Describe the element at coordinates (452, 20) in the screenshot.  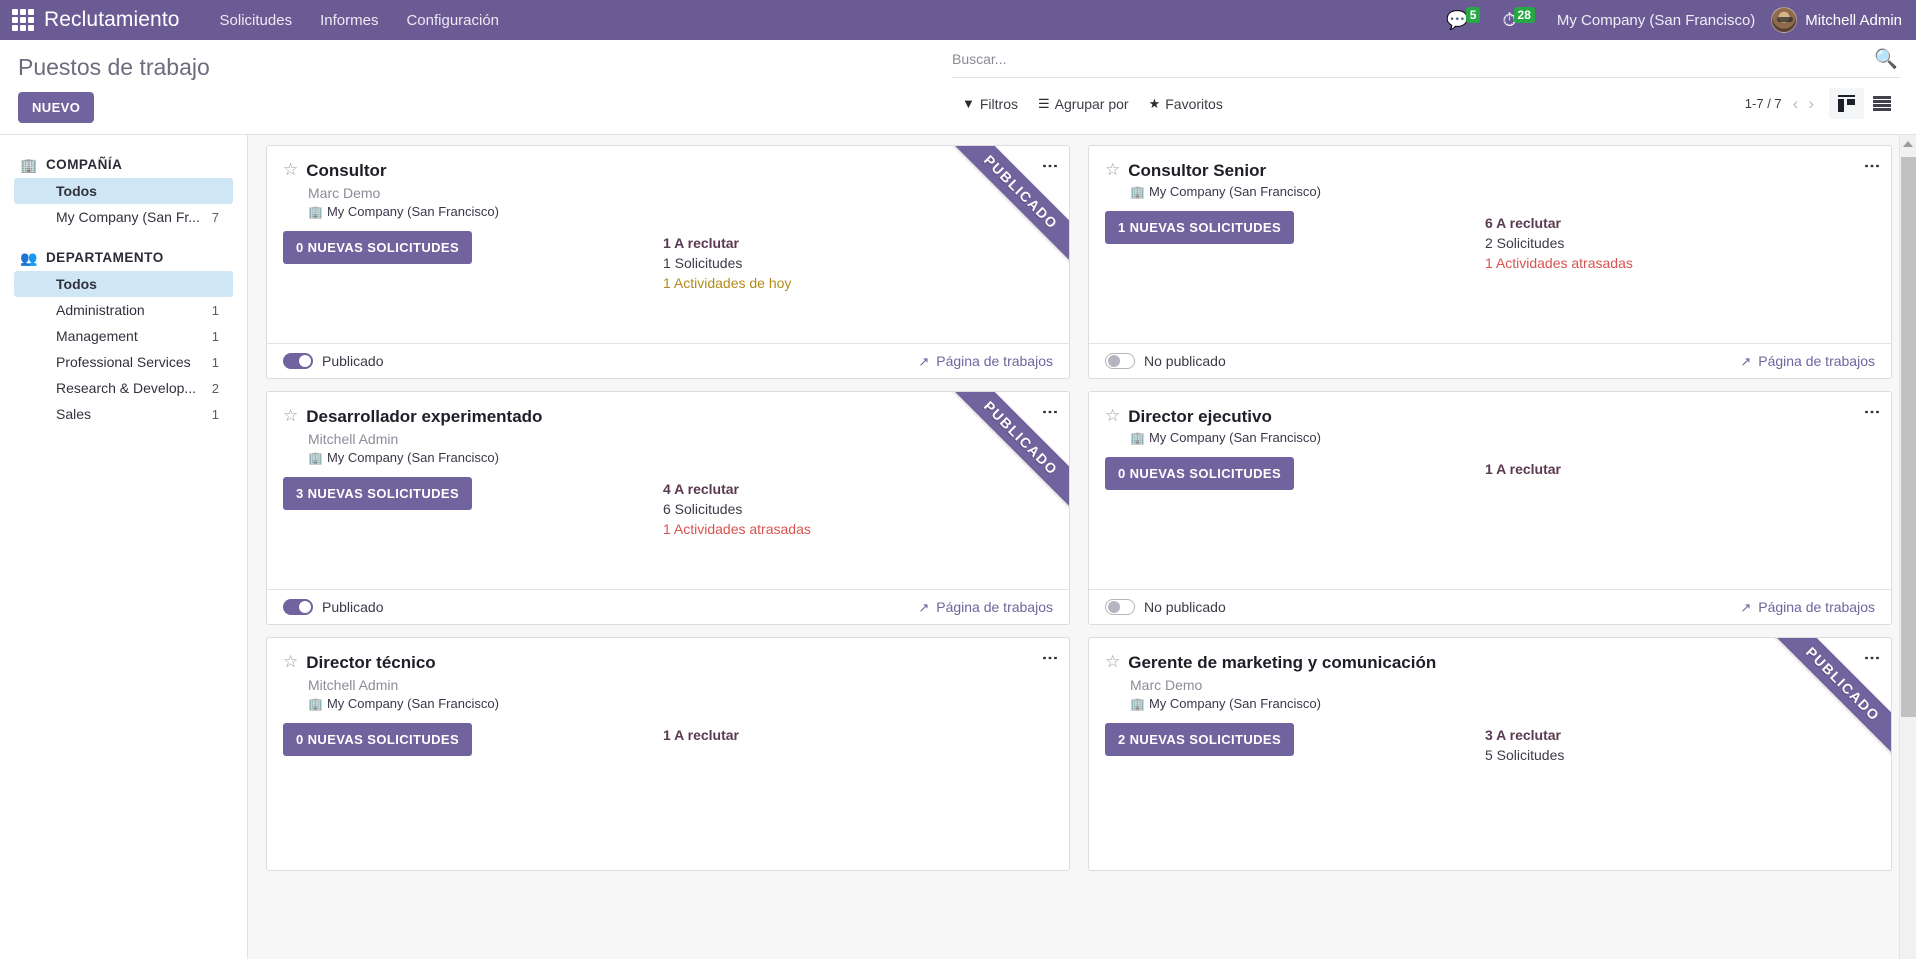
I see `nav-item-configuracion: Configuración` at that location.